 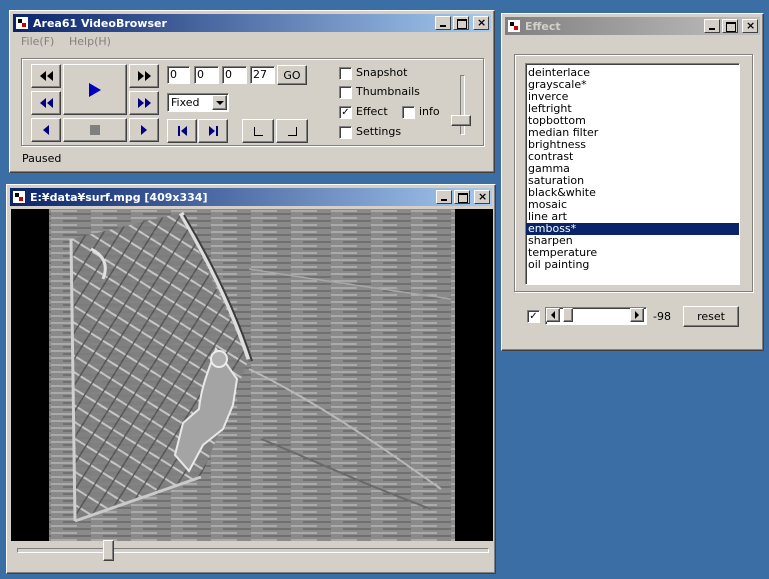 I want to click on main-window-title: Area61 VideoBrowser, so click(x=100, y=23).